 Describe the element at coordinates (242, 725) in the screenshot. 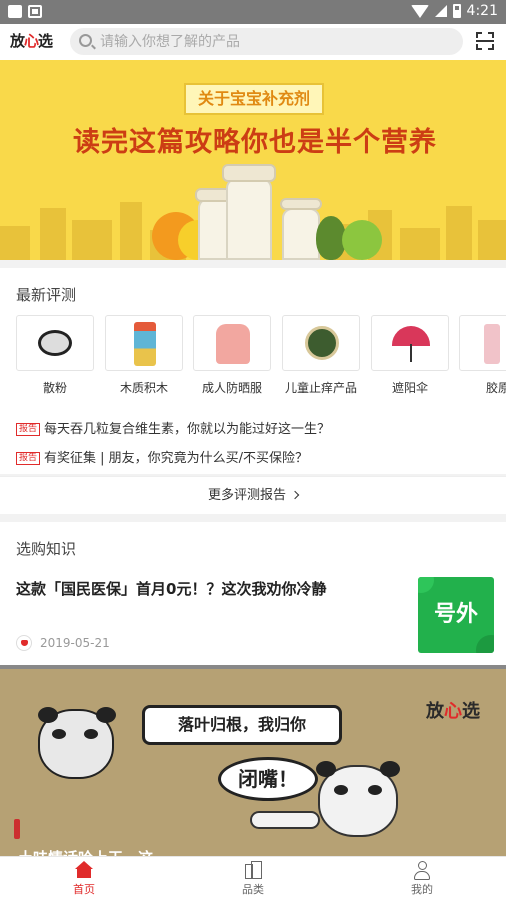

I see `speech-bubble: 落叶归根，我归你` at that location.